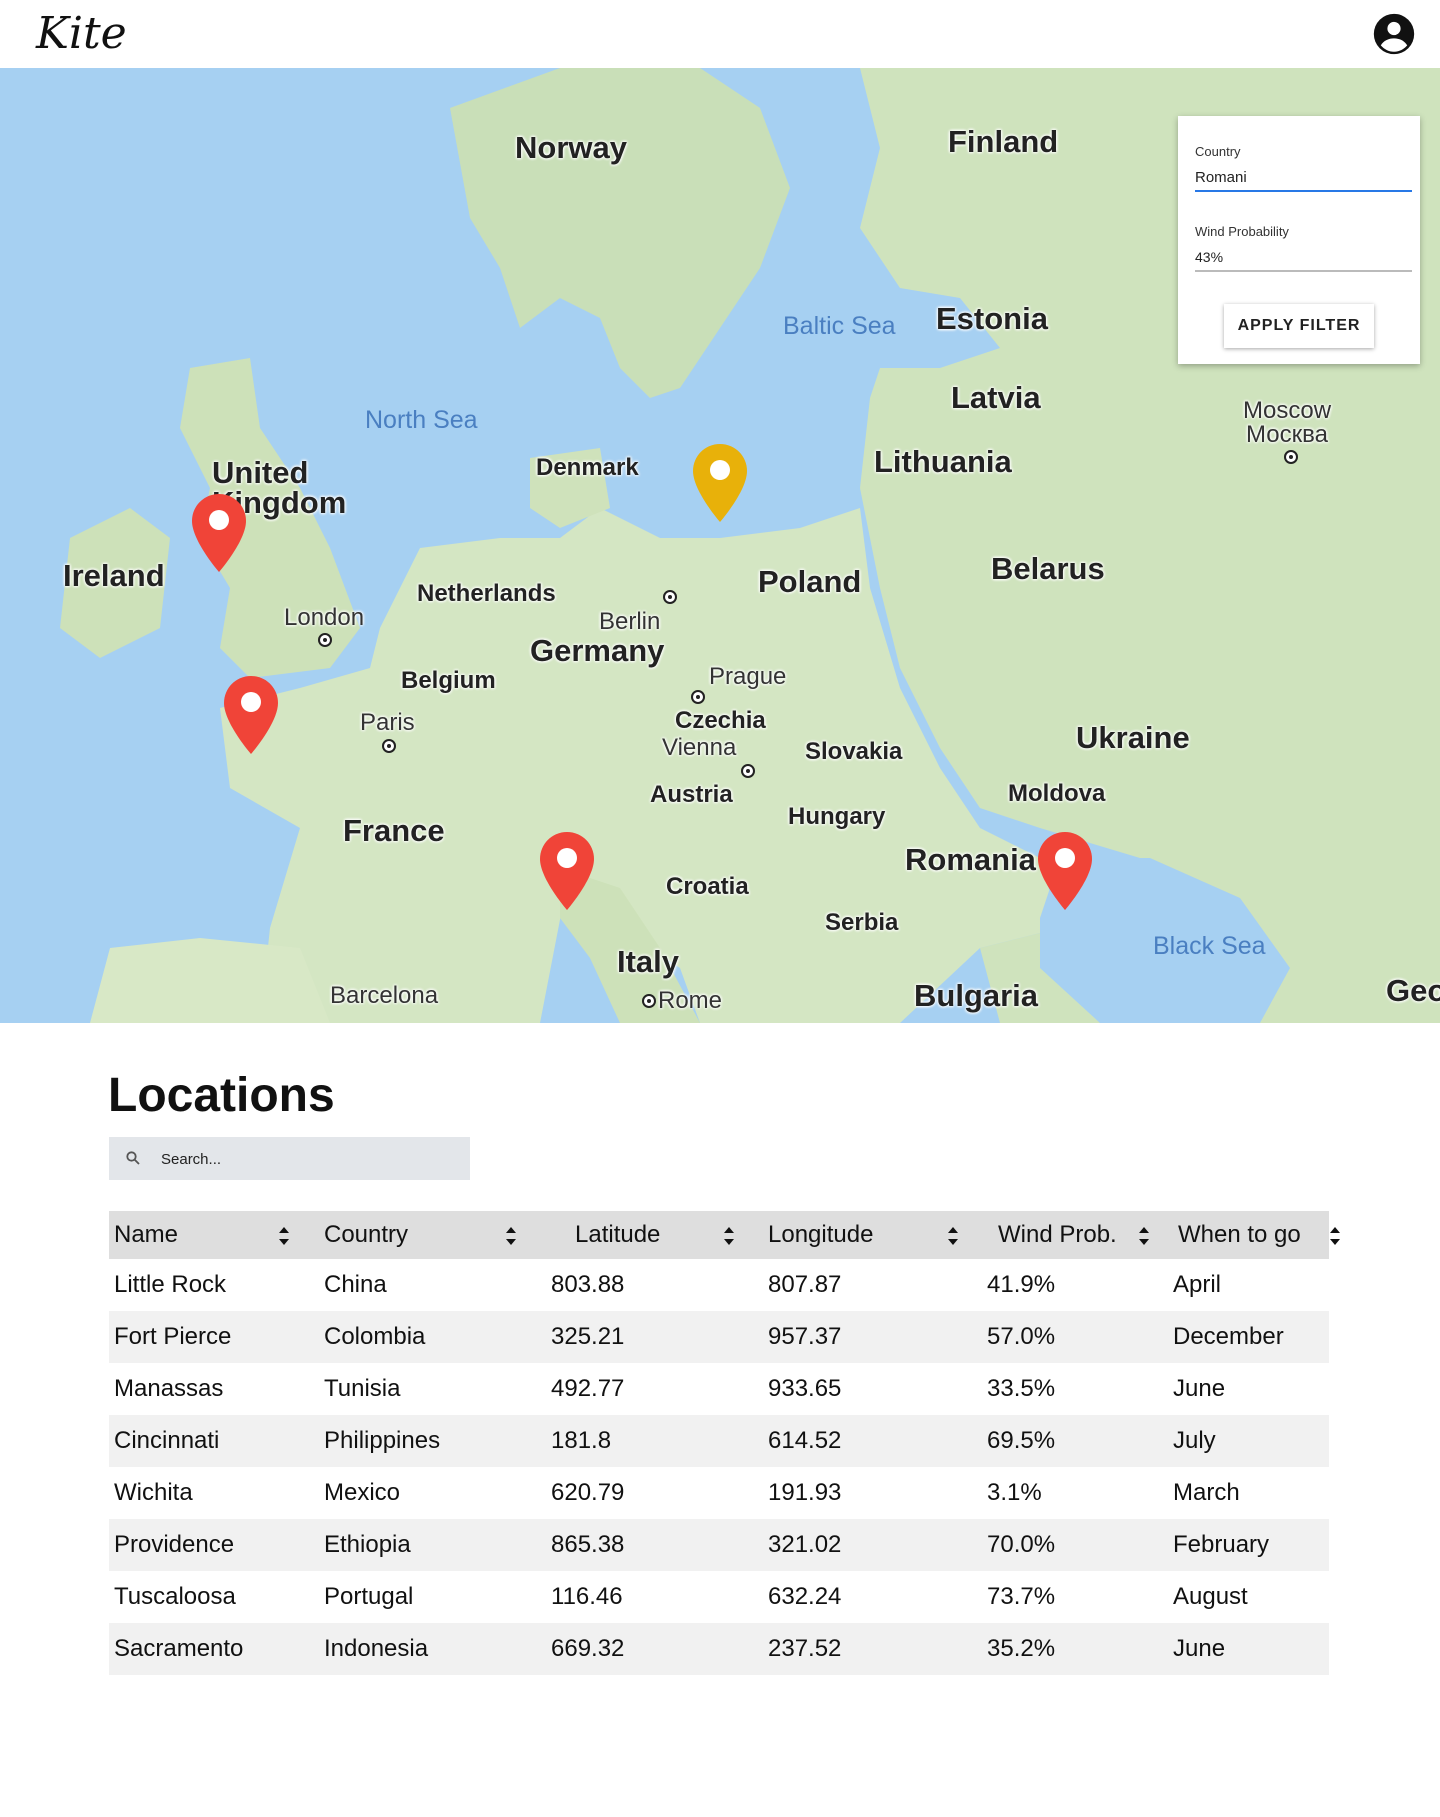 The image size is (1440, 1817). Describe the element at coordinates (389, 746) in the screenshot. I see `city-dot-paris` at that location.